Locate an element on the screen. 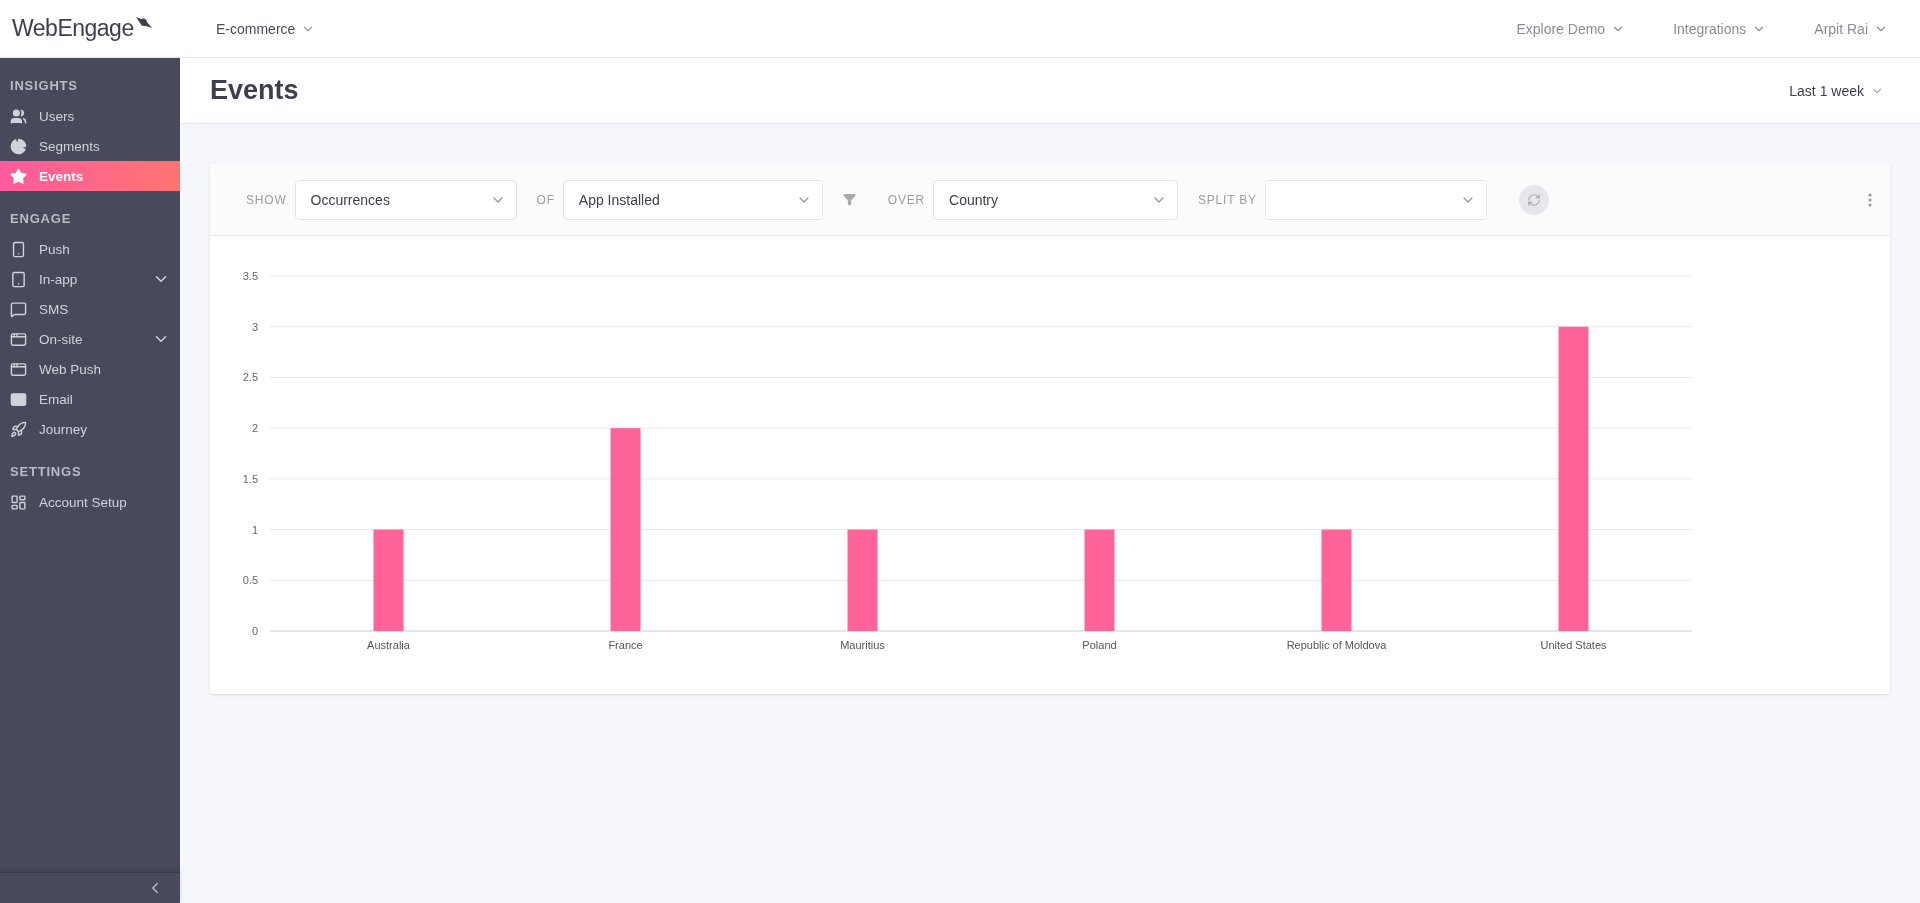 The width and height of the screenshot is (1920, 903). y-tick-label: 0 is located at coordinates (254, 631).